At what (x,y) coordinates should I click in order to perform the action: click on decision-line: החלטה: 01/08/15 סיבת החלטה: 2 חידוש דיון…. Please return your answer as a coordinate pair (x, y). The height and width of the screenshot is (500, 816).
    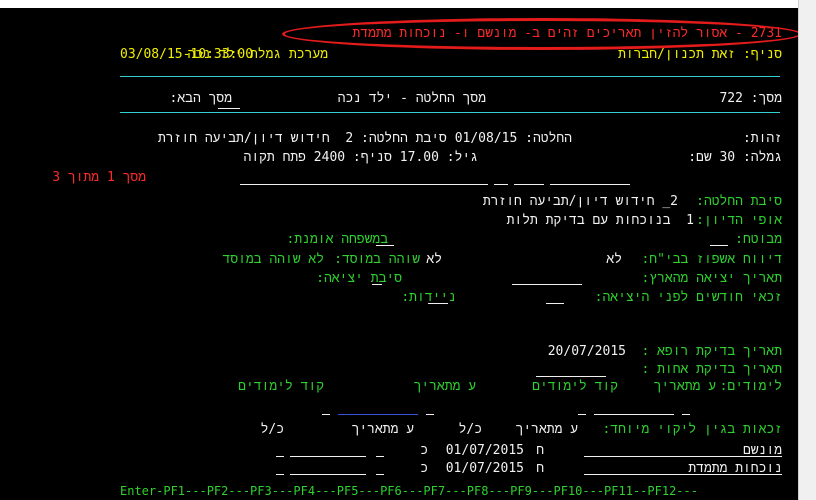
    Looking at the image, I should click on (364, 138).